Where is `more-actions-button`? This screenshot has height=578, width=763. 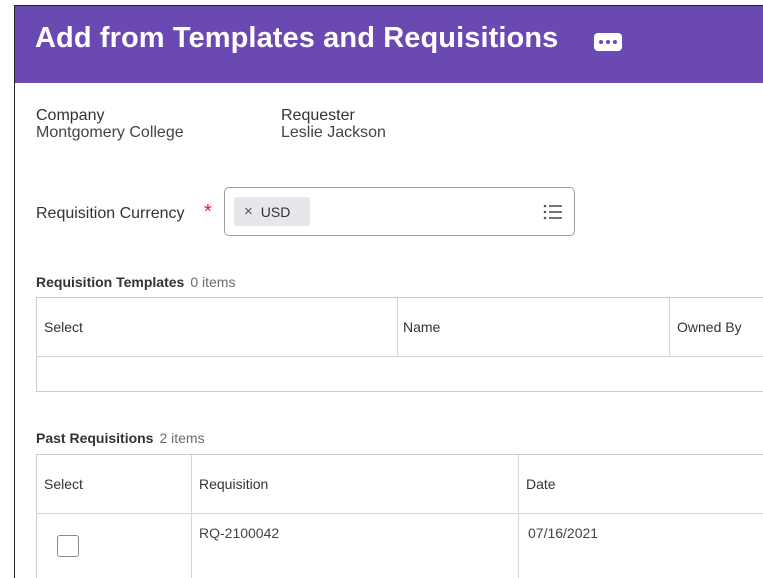 more-actions-button is located at coordinates (608, 42).